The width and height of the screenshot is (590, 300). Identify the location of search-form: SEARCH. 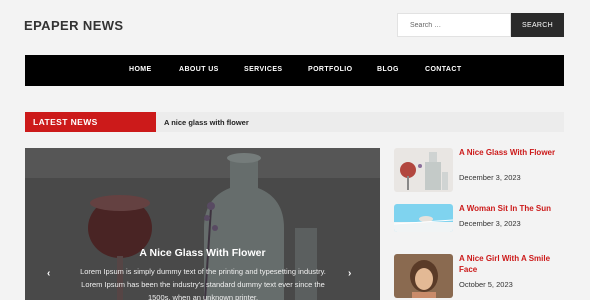
(480, 25).